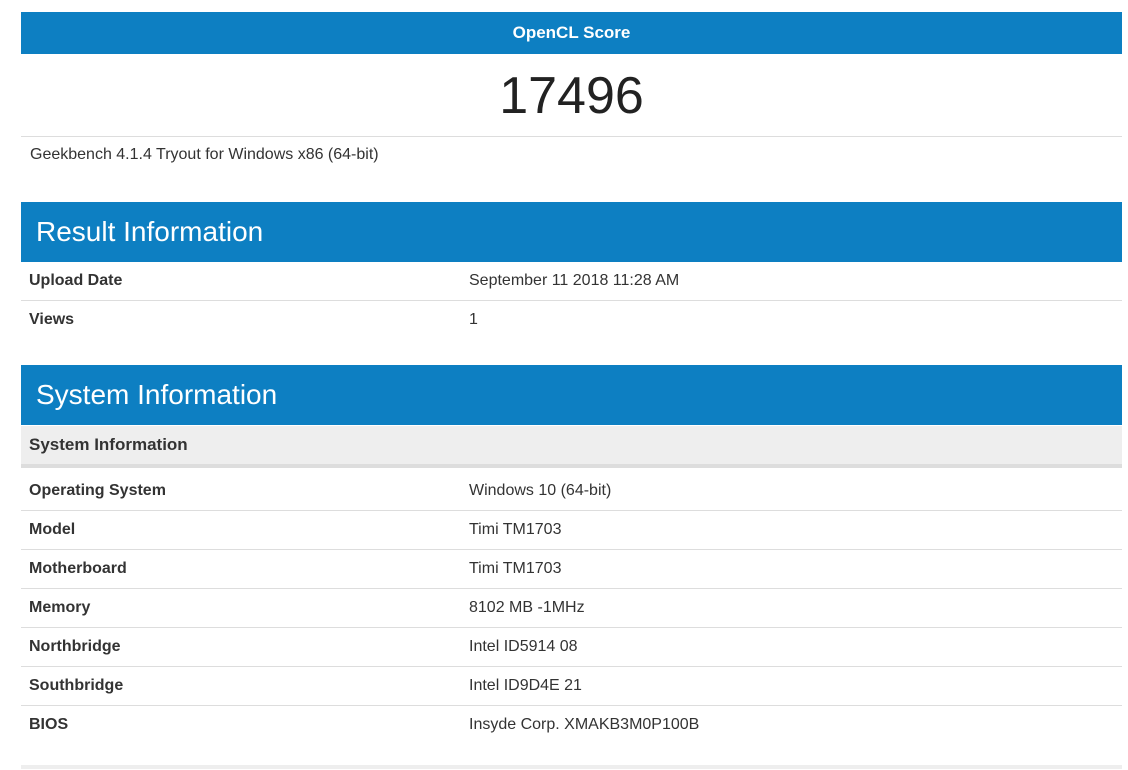  What do you see at coordinates (473, 319) in the screenshot?
I see `row-value-views: 1` at bounding box center [473, 319].